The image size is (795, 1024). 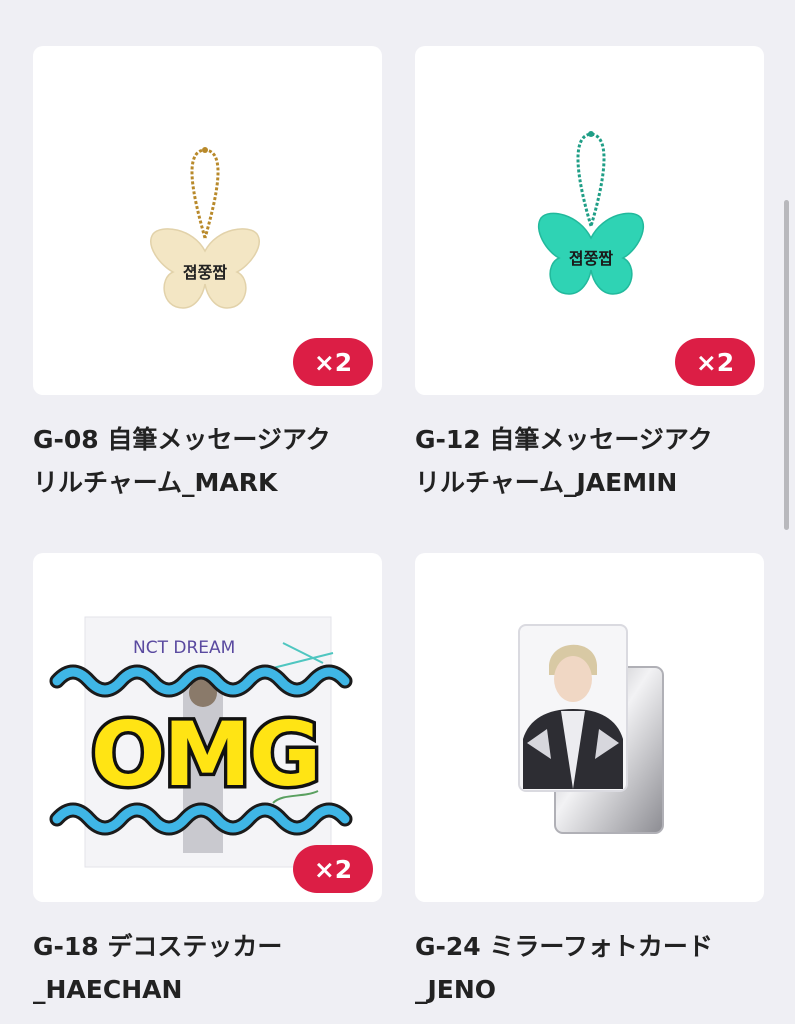 I want to click on omg-overlay-text: OMG, so click(x=205, y=754).